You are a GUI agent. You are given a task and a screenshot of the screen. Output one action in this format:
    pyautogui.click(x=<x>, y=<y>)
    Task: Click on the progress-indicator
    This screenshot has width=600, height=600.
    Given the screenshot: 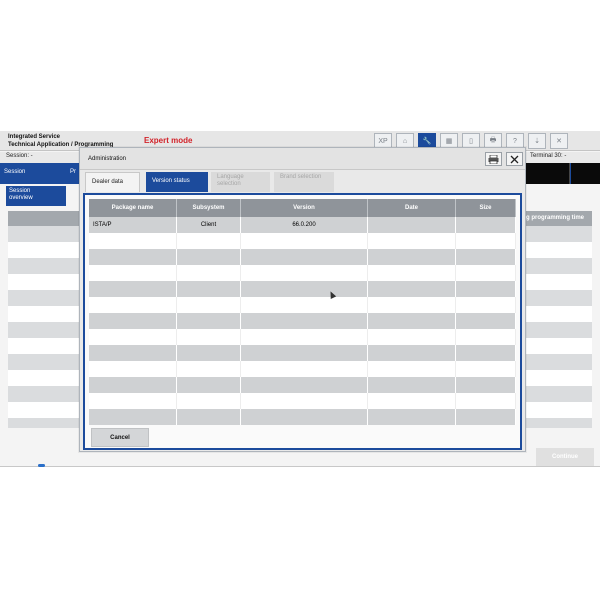 What is the action you would take?
    pyautogui.click(x=41, y=465)
    